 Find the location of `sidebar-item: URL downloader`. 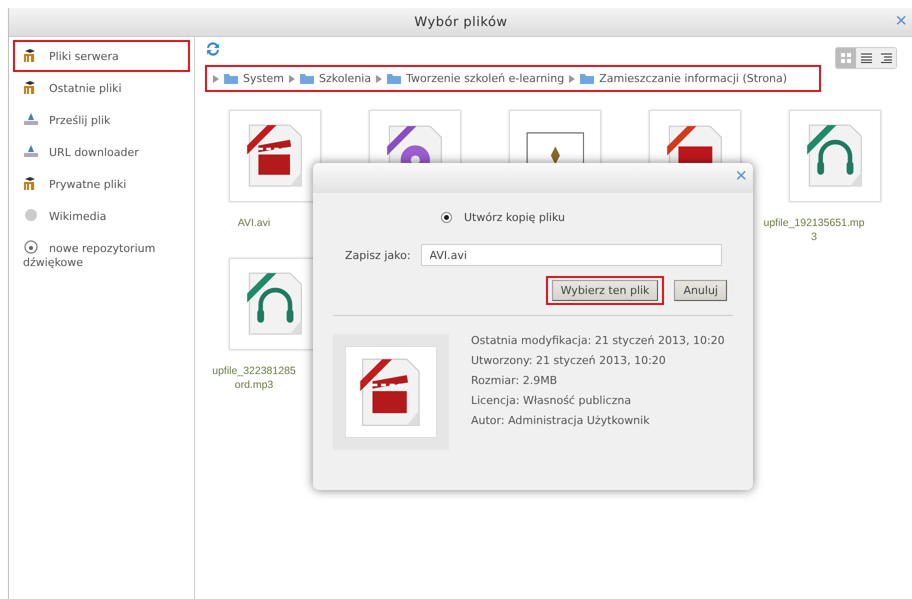

sidebar-item: URL downloader is located at coordinates (101, 152).